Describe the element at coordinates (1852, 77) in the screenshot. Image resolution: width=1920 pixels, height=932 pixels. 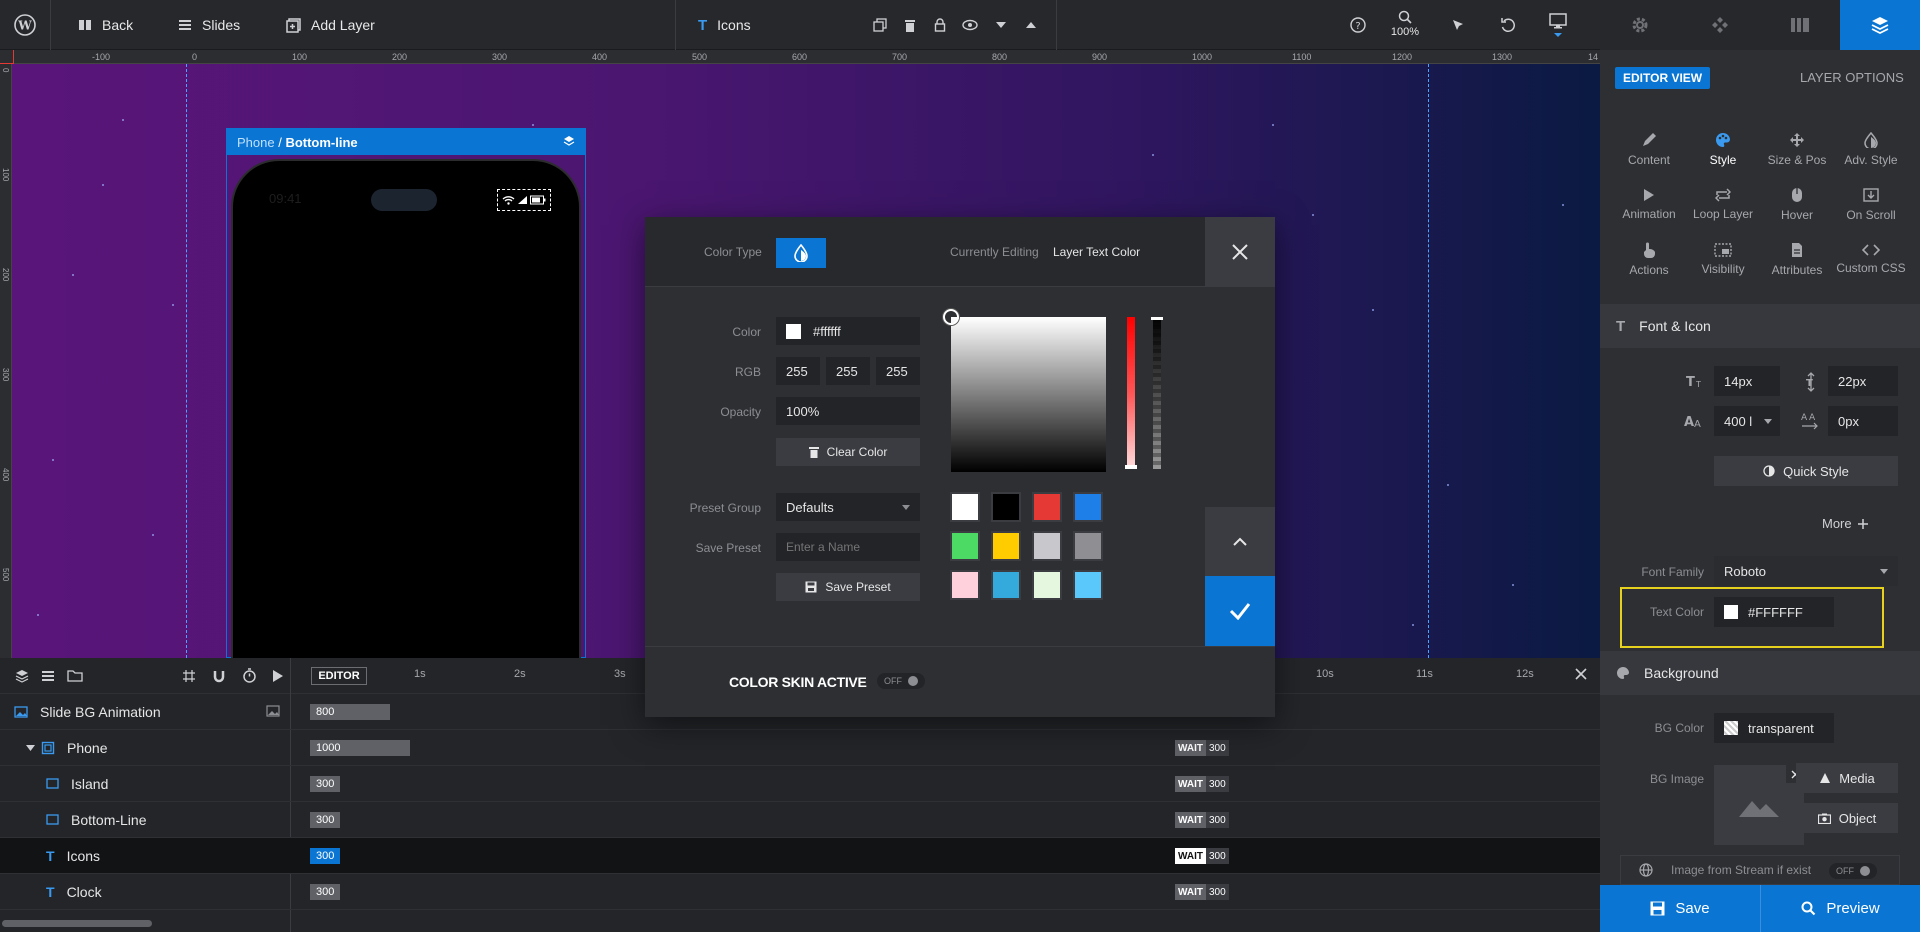
I see `layer-options-title: LAYER OPTIONS` at that location.